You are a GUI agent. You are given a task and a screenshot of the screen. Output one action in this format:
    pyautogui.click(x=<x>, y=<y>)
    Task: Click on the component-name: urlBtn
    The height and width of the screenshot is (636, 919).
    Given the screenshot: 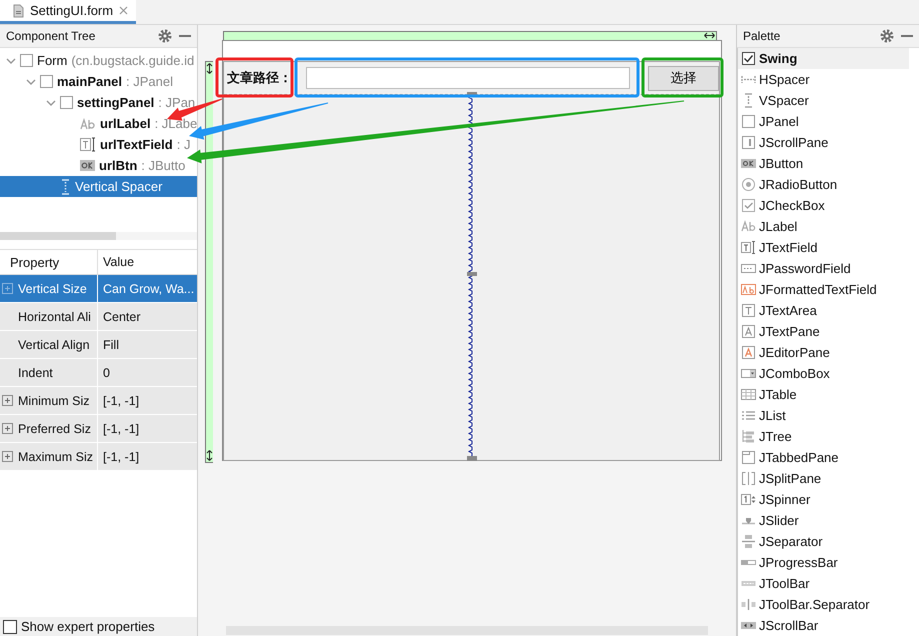 What is the action you would take?
    pyautogui.click(x=118, y=165)
    